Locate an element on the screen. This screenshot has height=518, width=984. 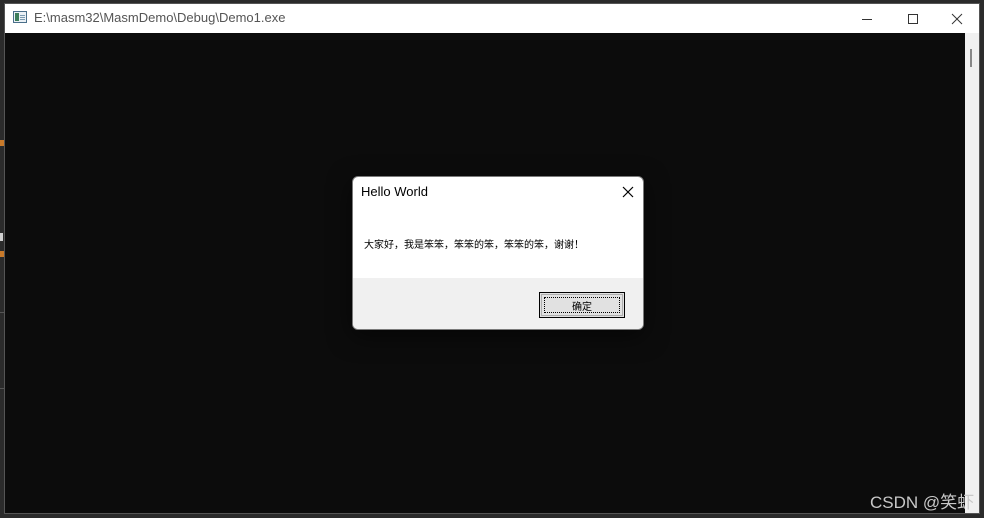
dialog-close-button is located at coordinates (628, 192).